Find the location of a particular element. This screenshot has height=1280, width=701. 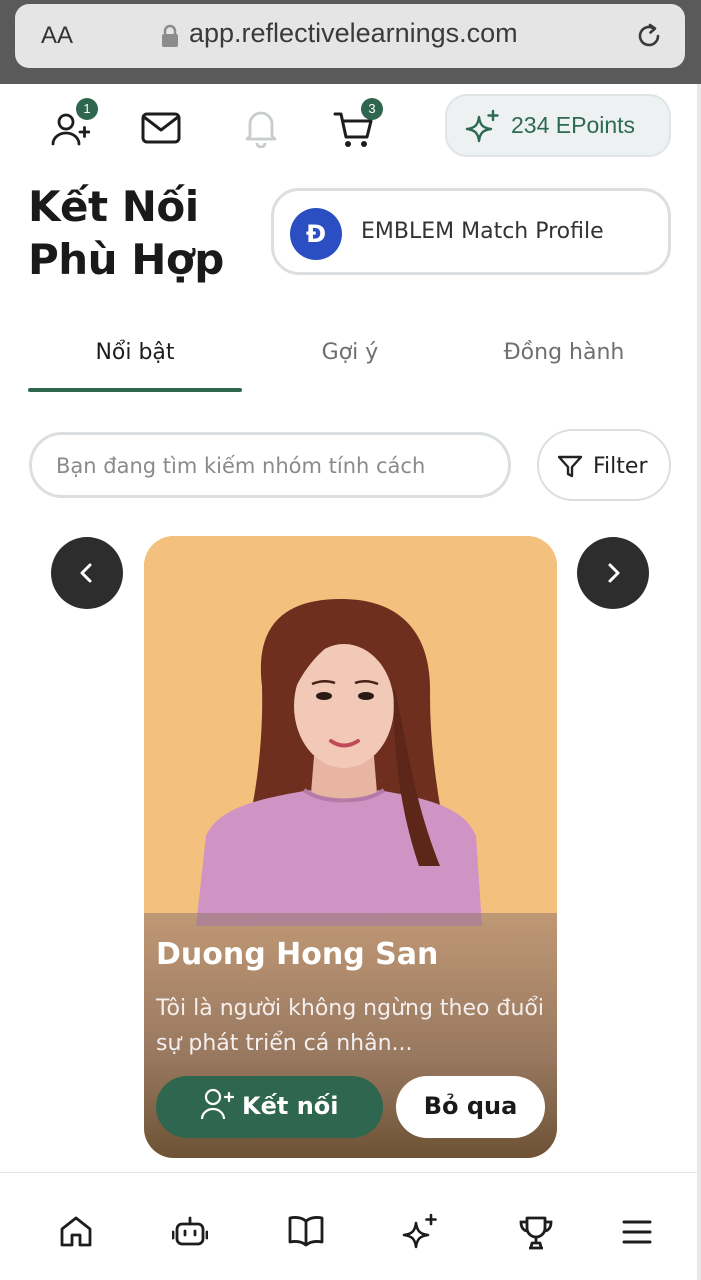

skip-button: Bỏ qua is located at coordinates (470, 1107).